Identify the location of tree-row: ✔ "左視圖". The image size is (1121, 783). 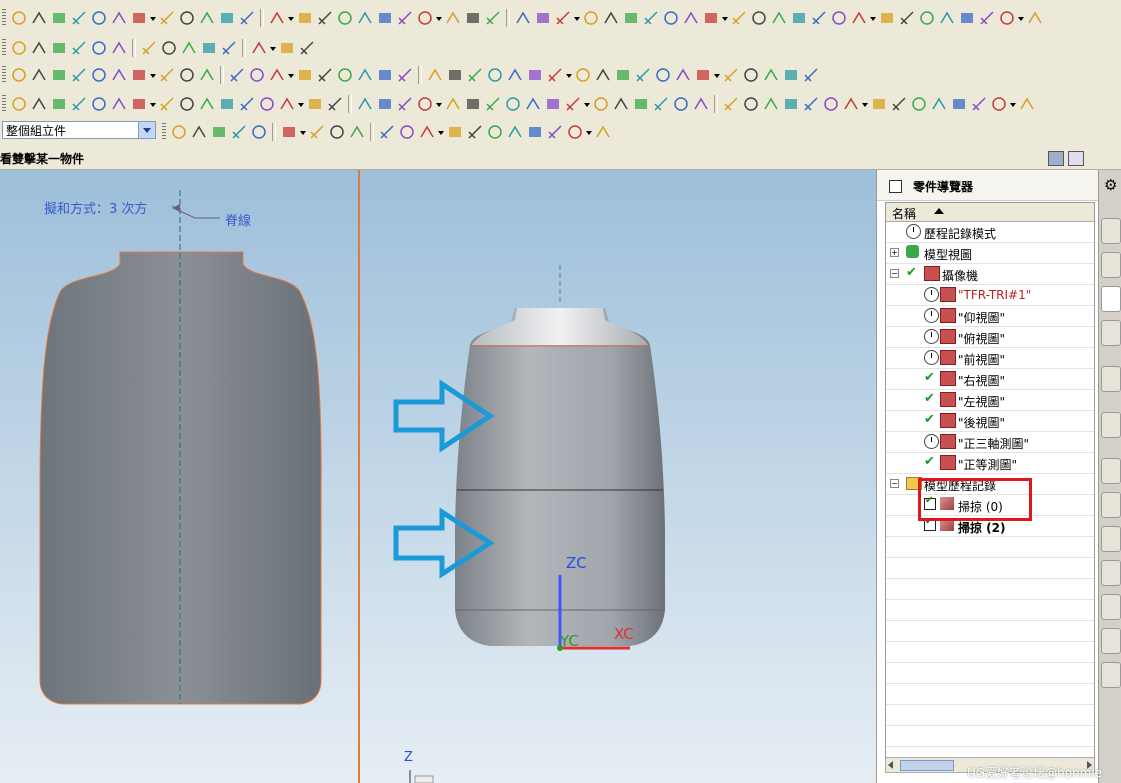
(990, 400).